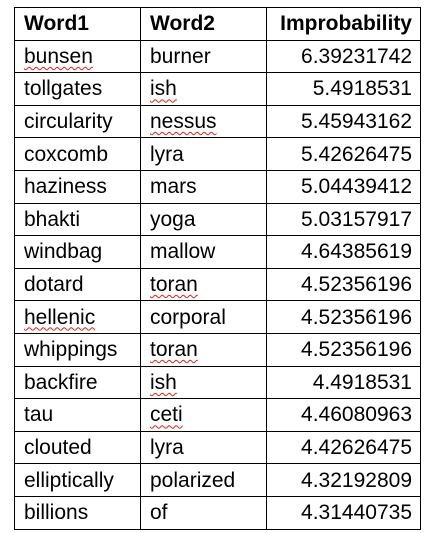 This screenshot has width=436, height=533. I want to click on cell-improbability-text: 5.4918531, so click(362, 89).